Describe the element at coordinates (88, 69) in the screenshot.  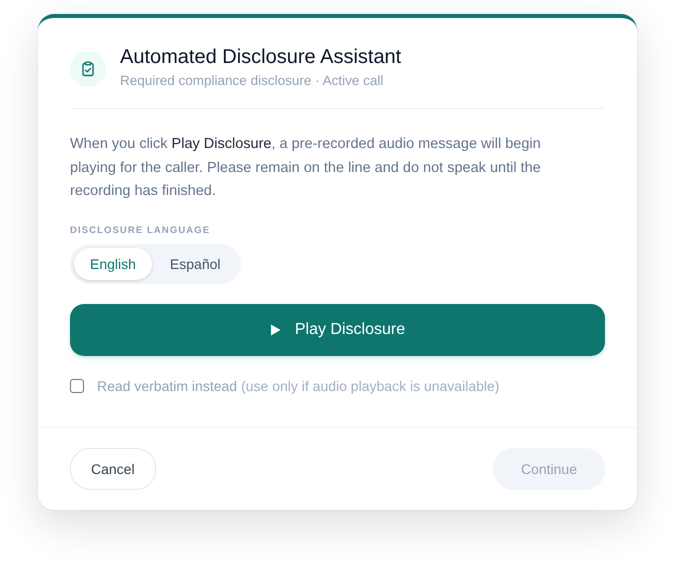
I see `clipboard-check-icon` at that location.